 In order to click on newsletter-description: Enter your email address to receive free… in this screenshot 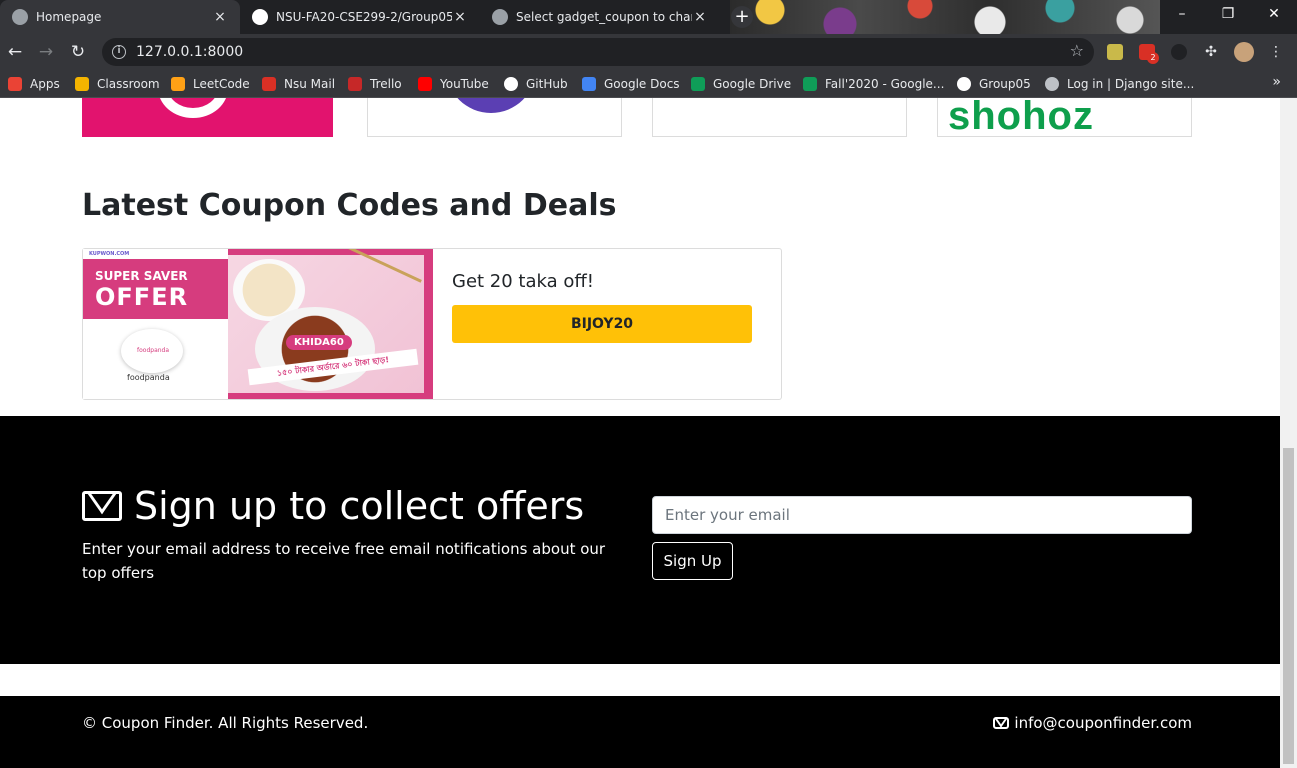, I will do `click(344, 561)`.